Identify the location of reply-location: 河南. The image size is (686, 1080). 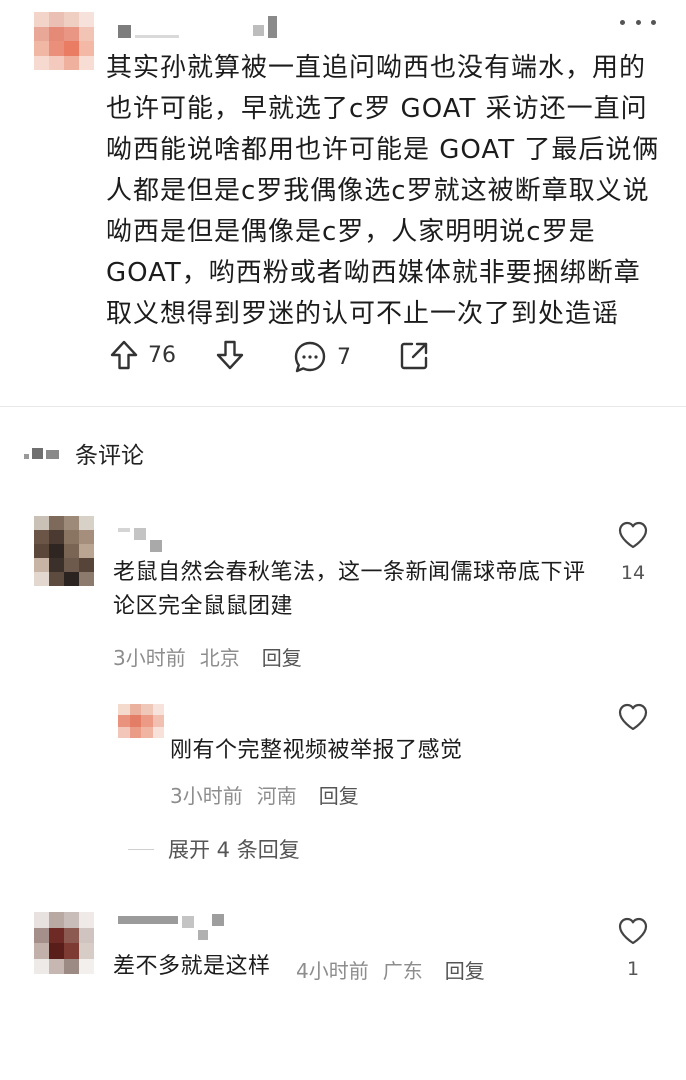
(276, 796).